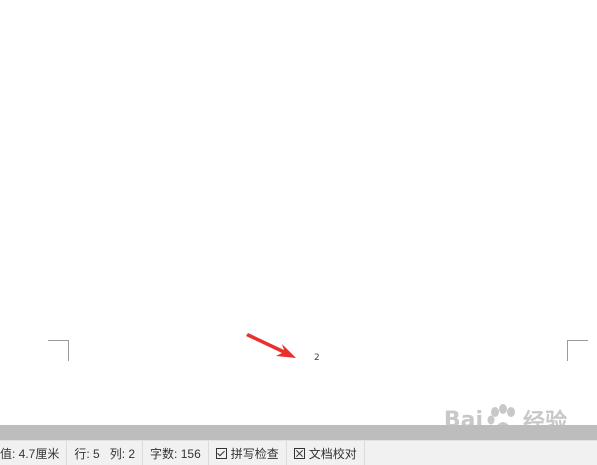 Image resolution: width=597 pixels, height=465 pixels. Describe the element at coordinates (332, 453) in the screenshot. I see `doc-proofread-label: 文档校对` at that location.